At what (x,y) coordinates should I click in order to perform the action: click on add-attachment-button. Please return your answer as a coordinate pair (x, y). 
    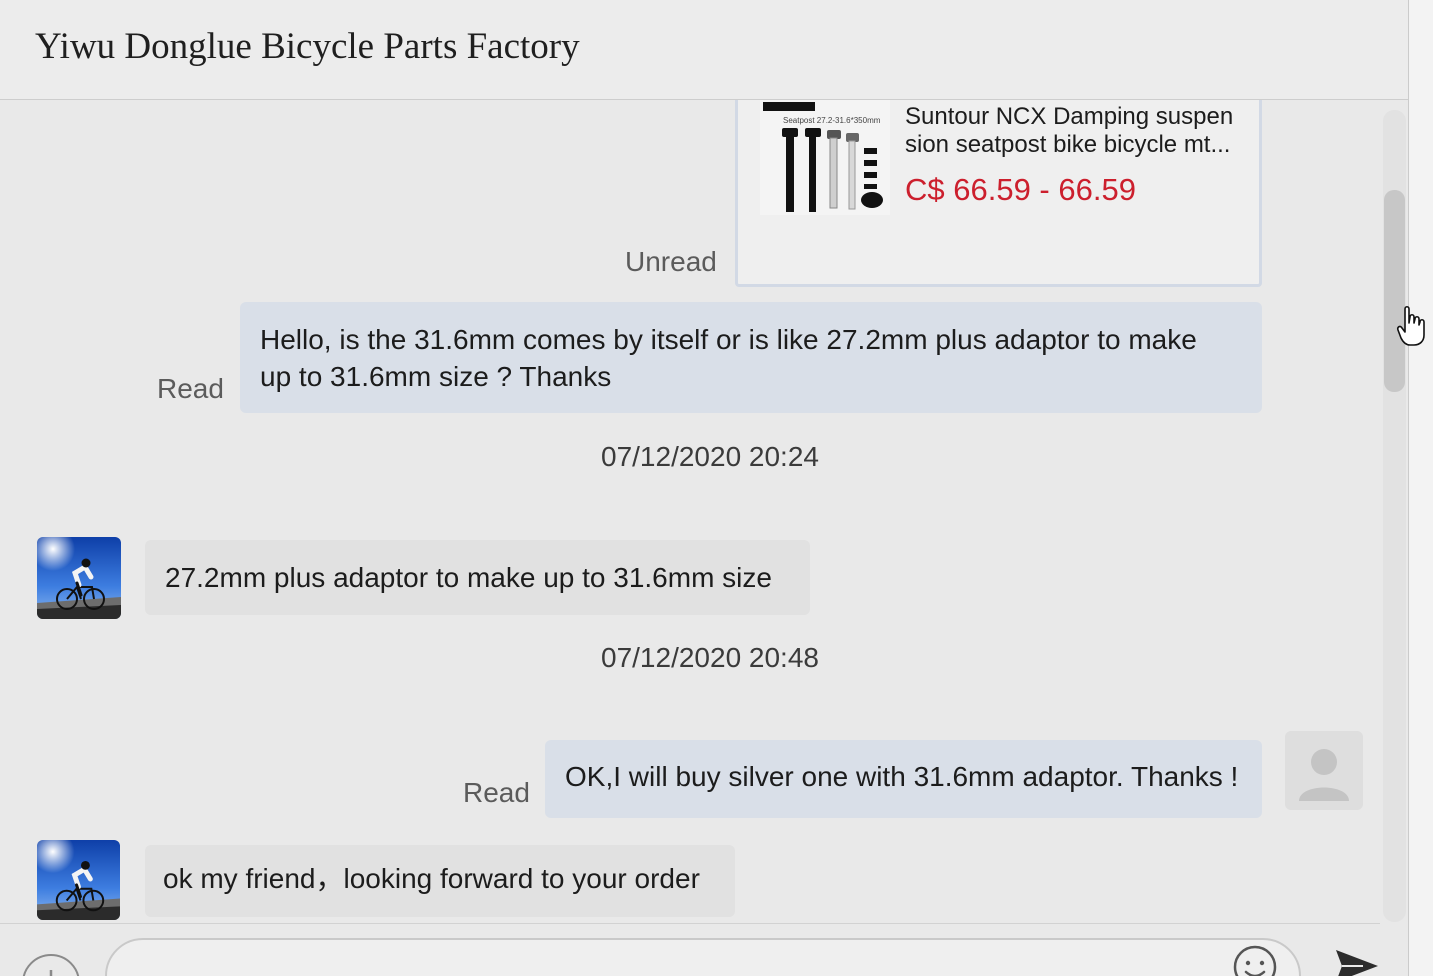
    Looking at the image, I should click on (51, 965).